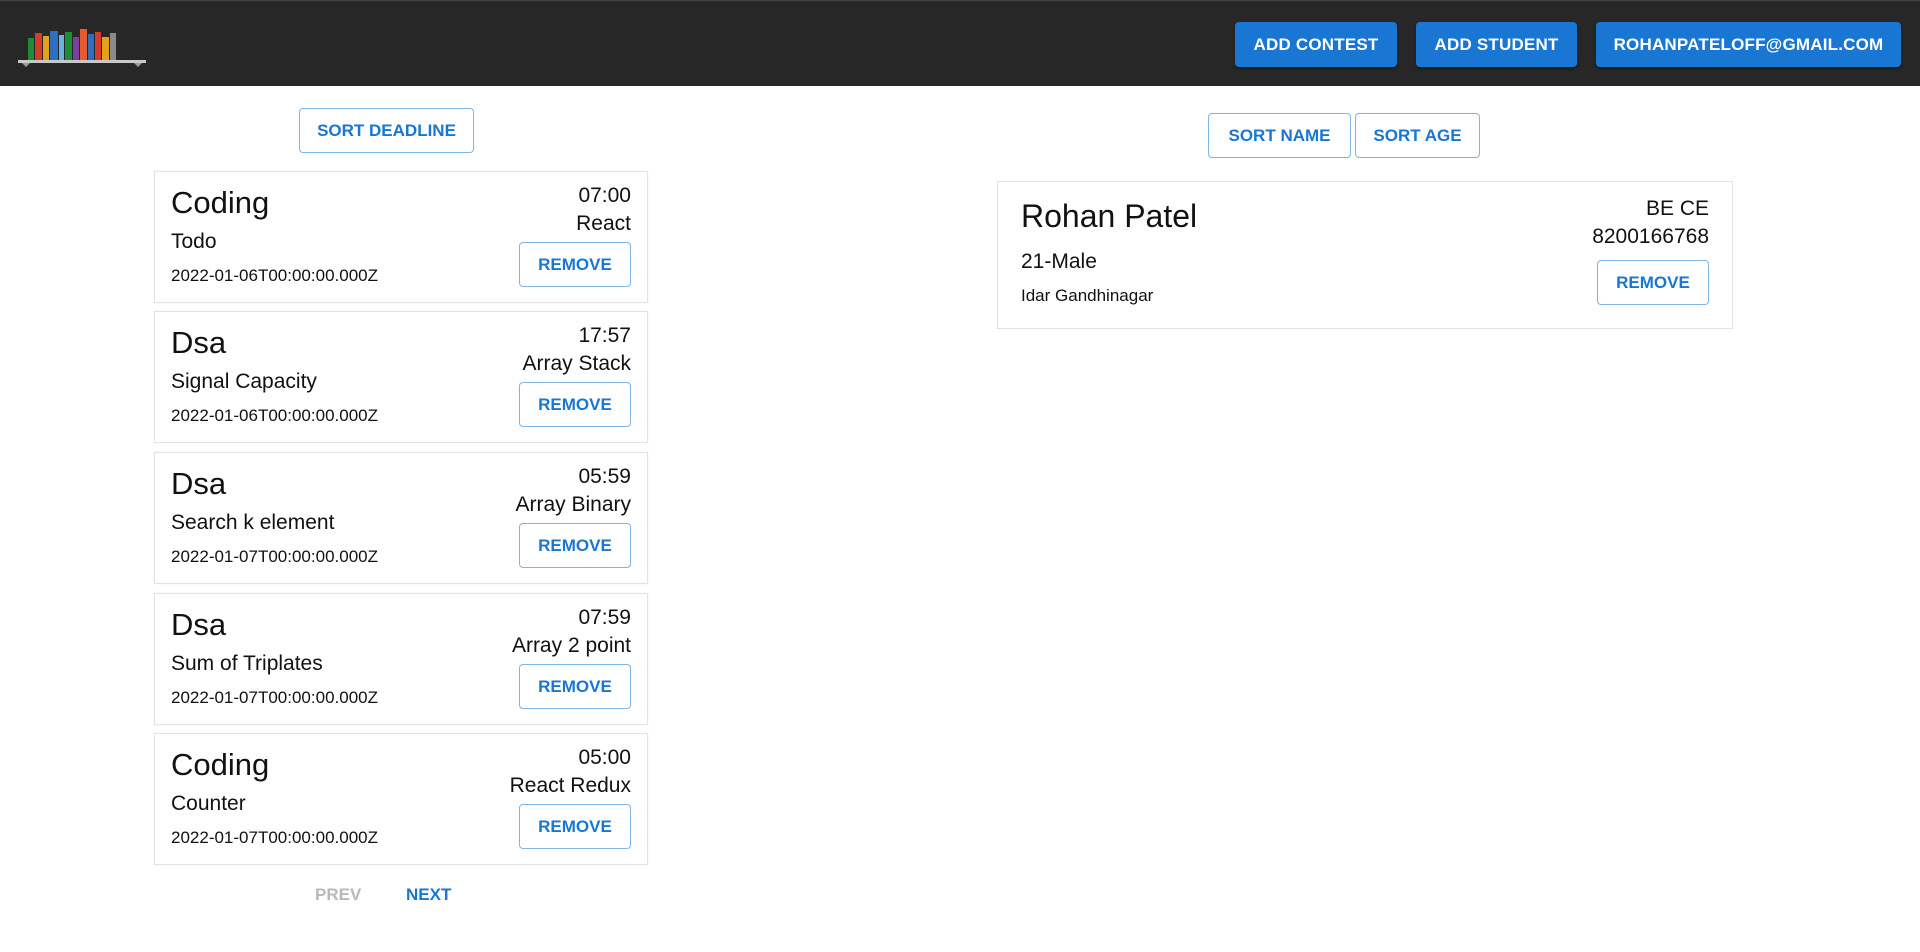 The image size is (1920, 952). I want to click on contest-time: 05:00, so click(604, 757).